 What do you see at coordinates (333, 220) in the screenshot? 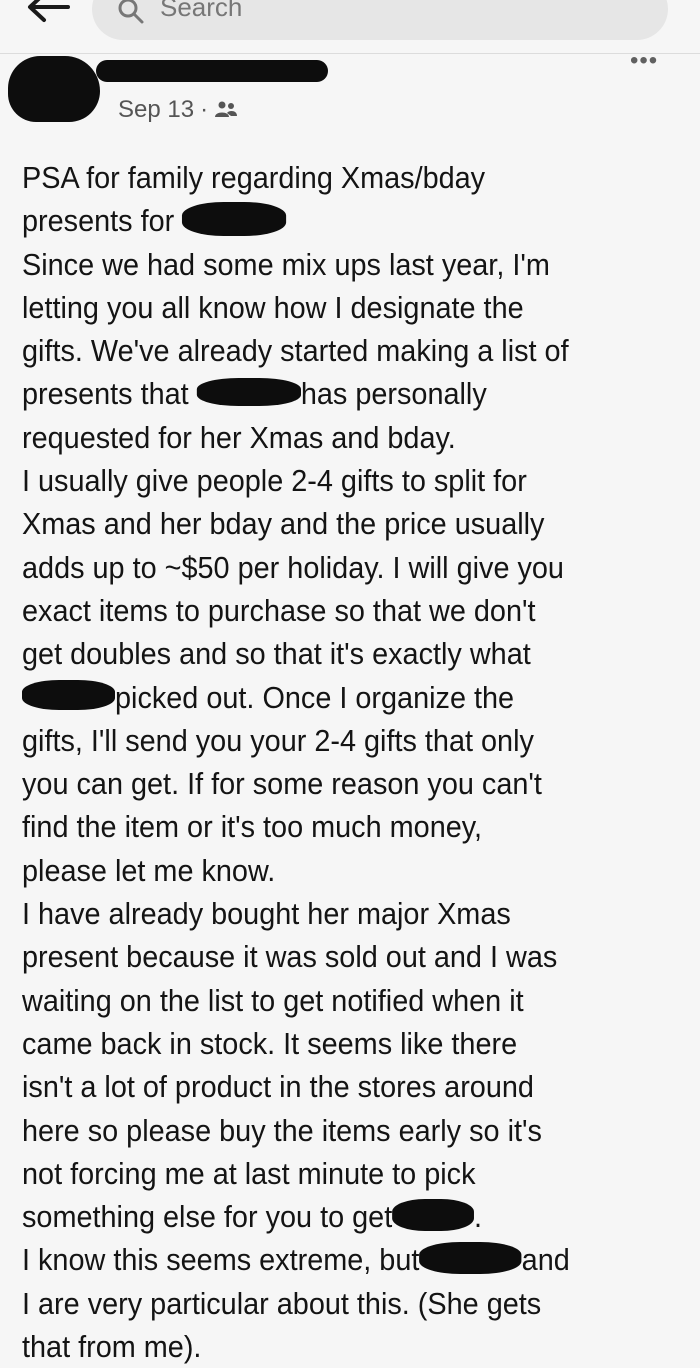
I see `post-line: presents for` at bounding box center [333, 220].